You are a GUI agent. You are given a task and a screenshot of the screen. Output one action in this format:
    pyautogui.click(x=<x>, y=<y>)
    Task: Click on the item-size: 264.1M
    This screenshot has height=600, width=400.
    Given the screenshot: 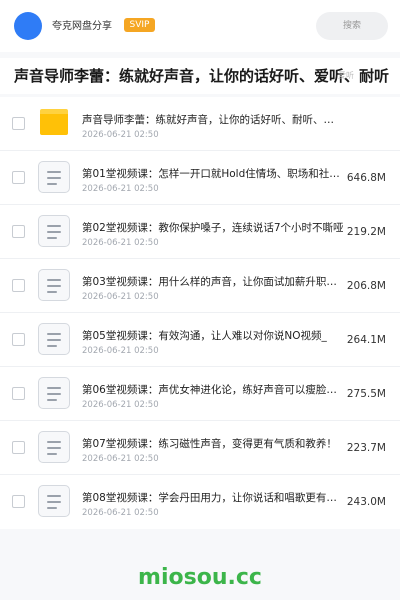 What is the action you would take?
    pyautogui.click(x=364, y=340)
    